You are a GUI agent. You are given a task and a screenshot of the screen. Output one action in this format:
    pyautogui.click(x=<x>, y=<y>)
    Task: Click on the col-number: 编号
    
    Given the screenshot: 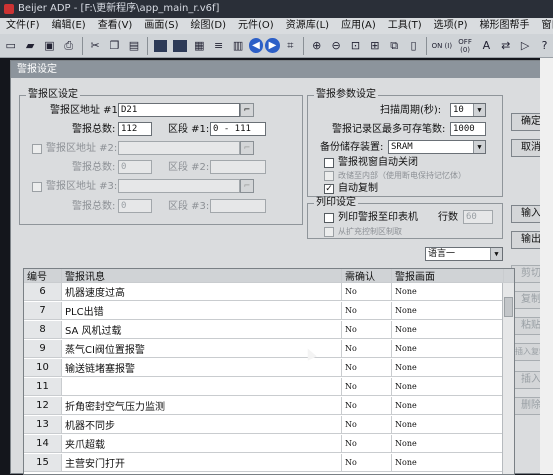 What is the action you would take?
    pyautogui.click(x=43, y=275)
    